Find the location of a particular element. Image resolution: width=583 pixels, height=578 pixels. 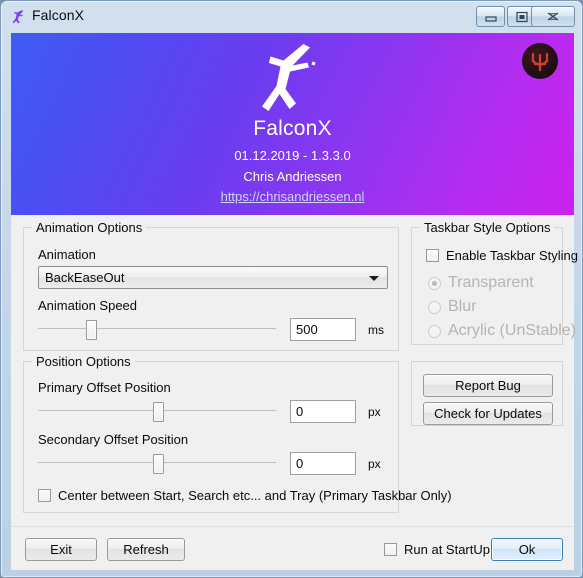

taskbar-style-radio-acrylic-label: Acrylic (UnStable) is located at coordinates (512, 330).